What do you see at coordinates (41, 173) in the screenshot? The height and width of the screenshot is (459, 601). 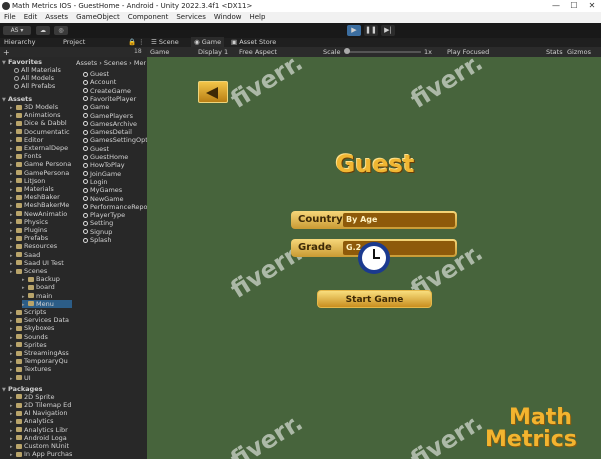 I see `asset-folder: ▸ GamePersona` at bounding box center [41, 173].